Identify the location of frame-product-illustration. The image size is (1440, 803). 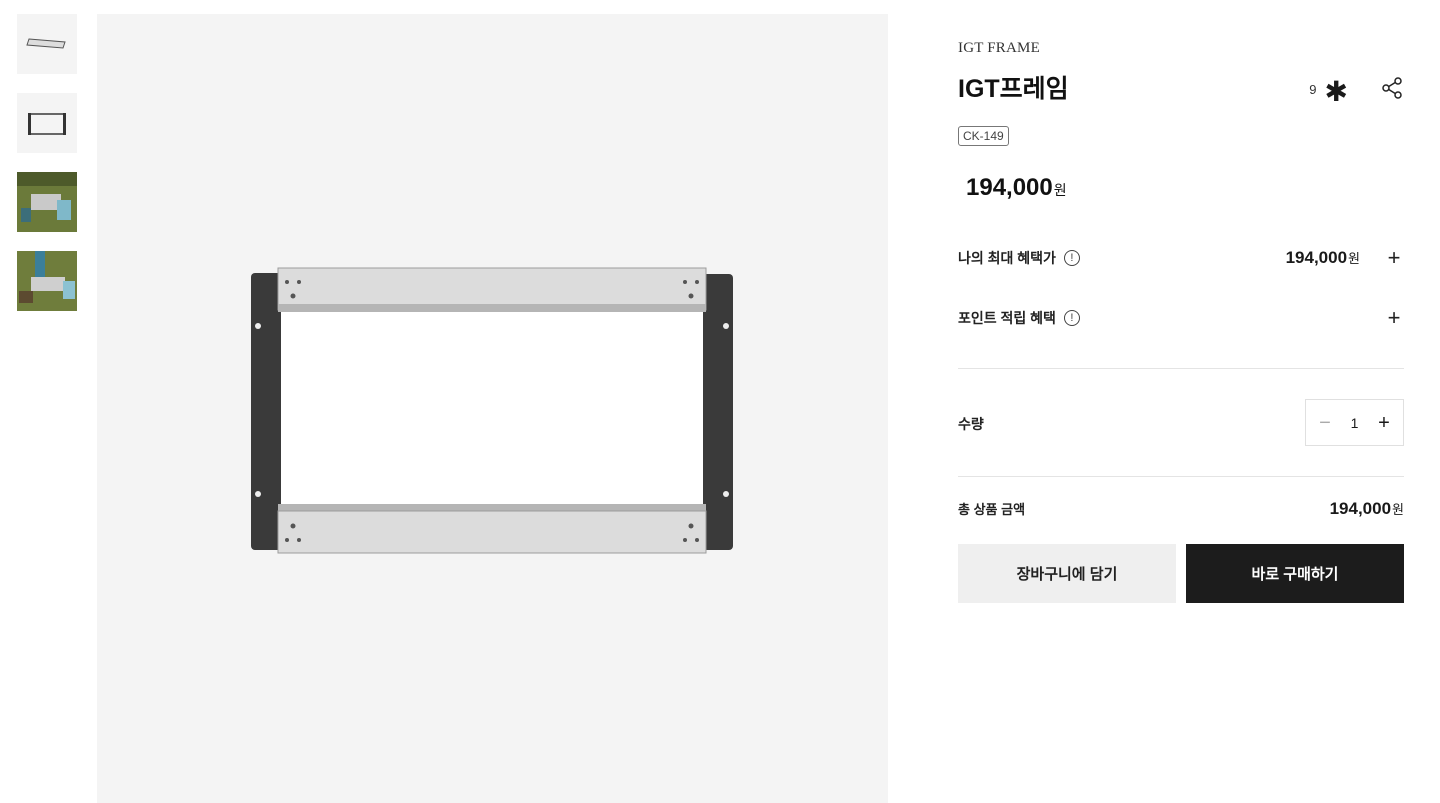
(492, 410).